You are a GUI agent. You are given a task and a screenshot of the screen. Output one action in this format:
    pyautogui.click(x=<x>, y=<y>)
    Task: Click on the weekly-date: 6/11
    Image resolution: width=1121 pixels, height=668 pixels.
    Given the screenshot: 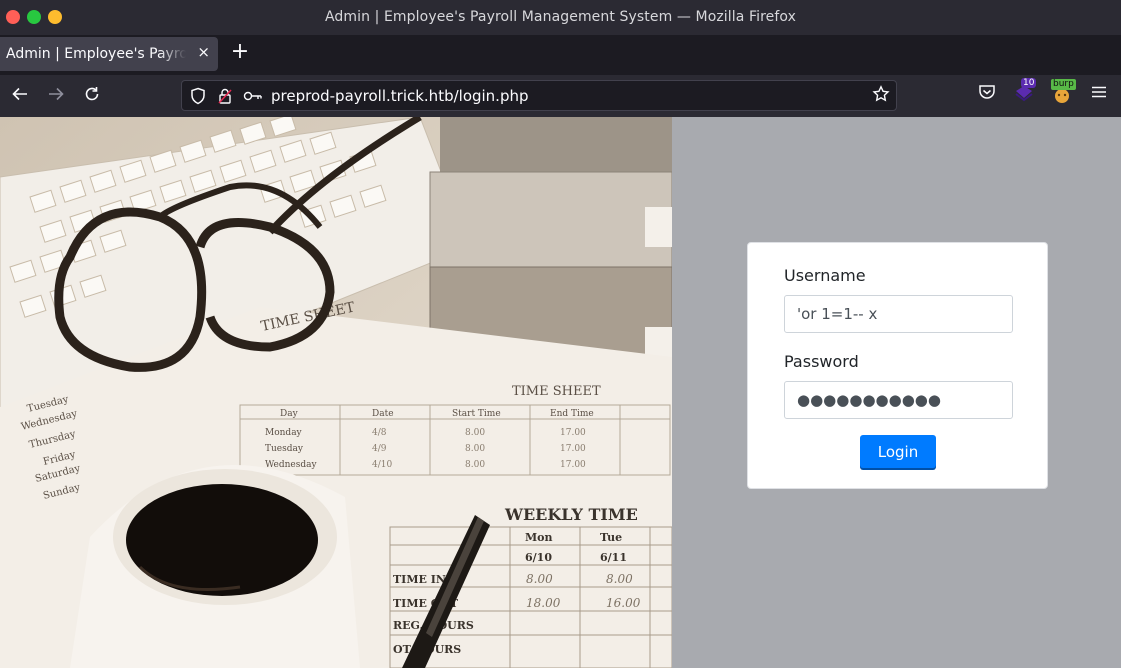 What is the action you would take?
    pyautogui.click(x=613, y=557)
    